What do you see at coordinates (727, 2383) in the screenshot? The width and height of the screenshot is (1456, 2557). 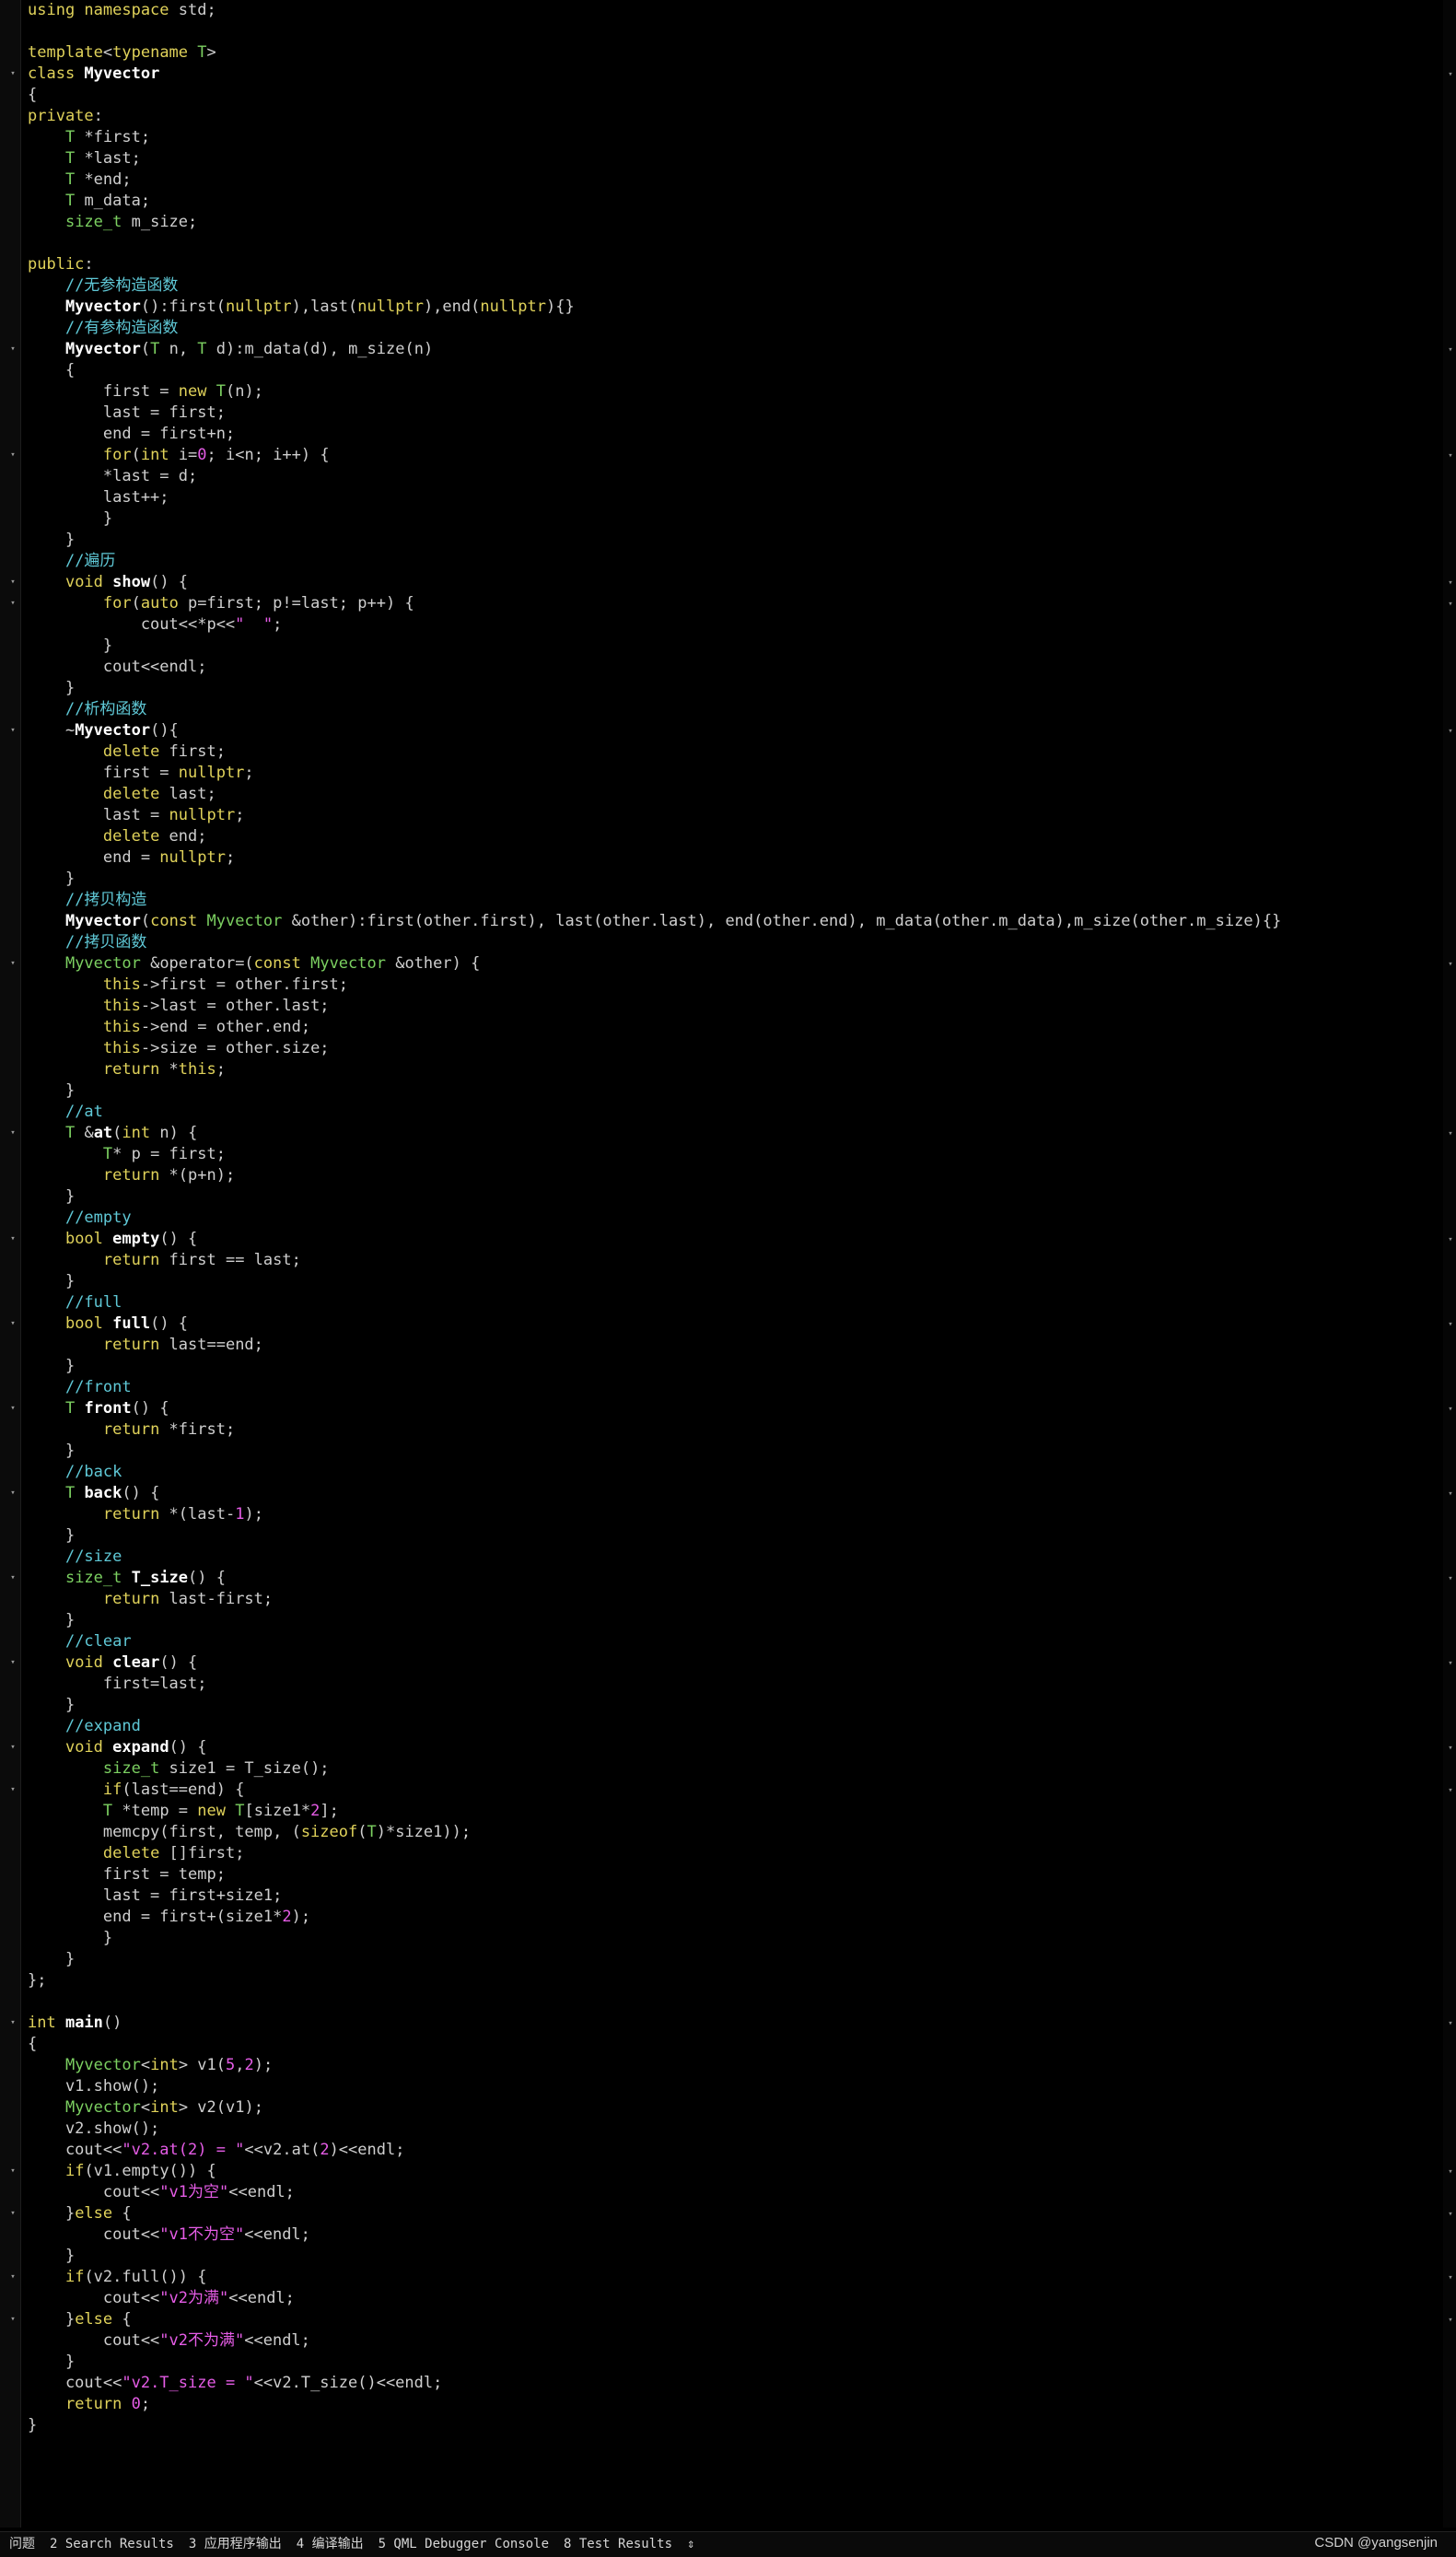 I see `code-line: cout<<"v2.T_size = "<<v2.T_size()<<endl;` at bounding box center [727, 2383].